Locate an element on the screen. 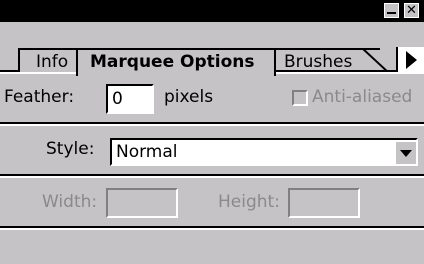 The height and width of the screenshot is (264, 424). close-button: ✕ is located at coordinates (411, 10).